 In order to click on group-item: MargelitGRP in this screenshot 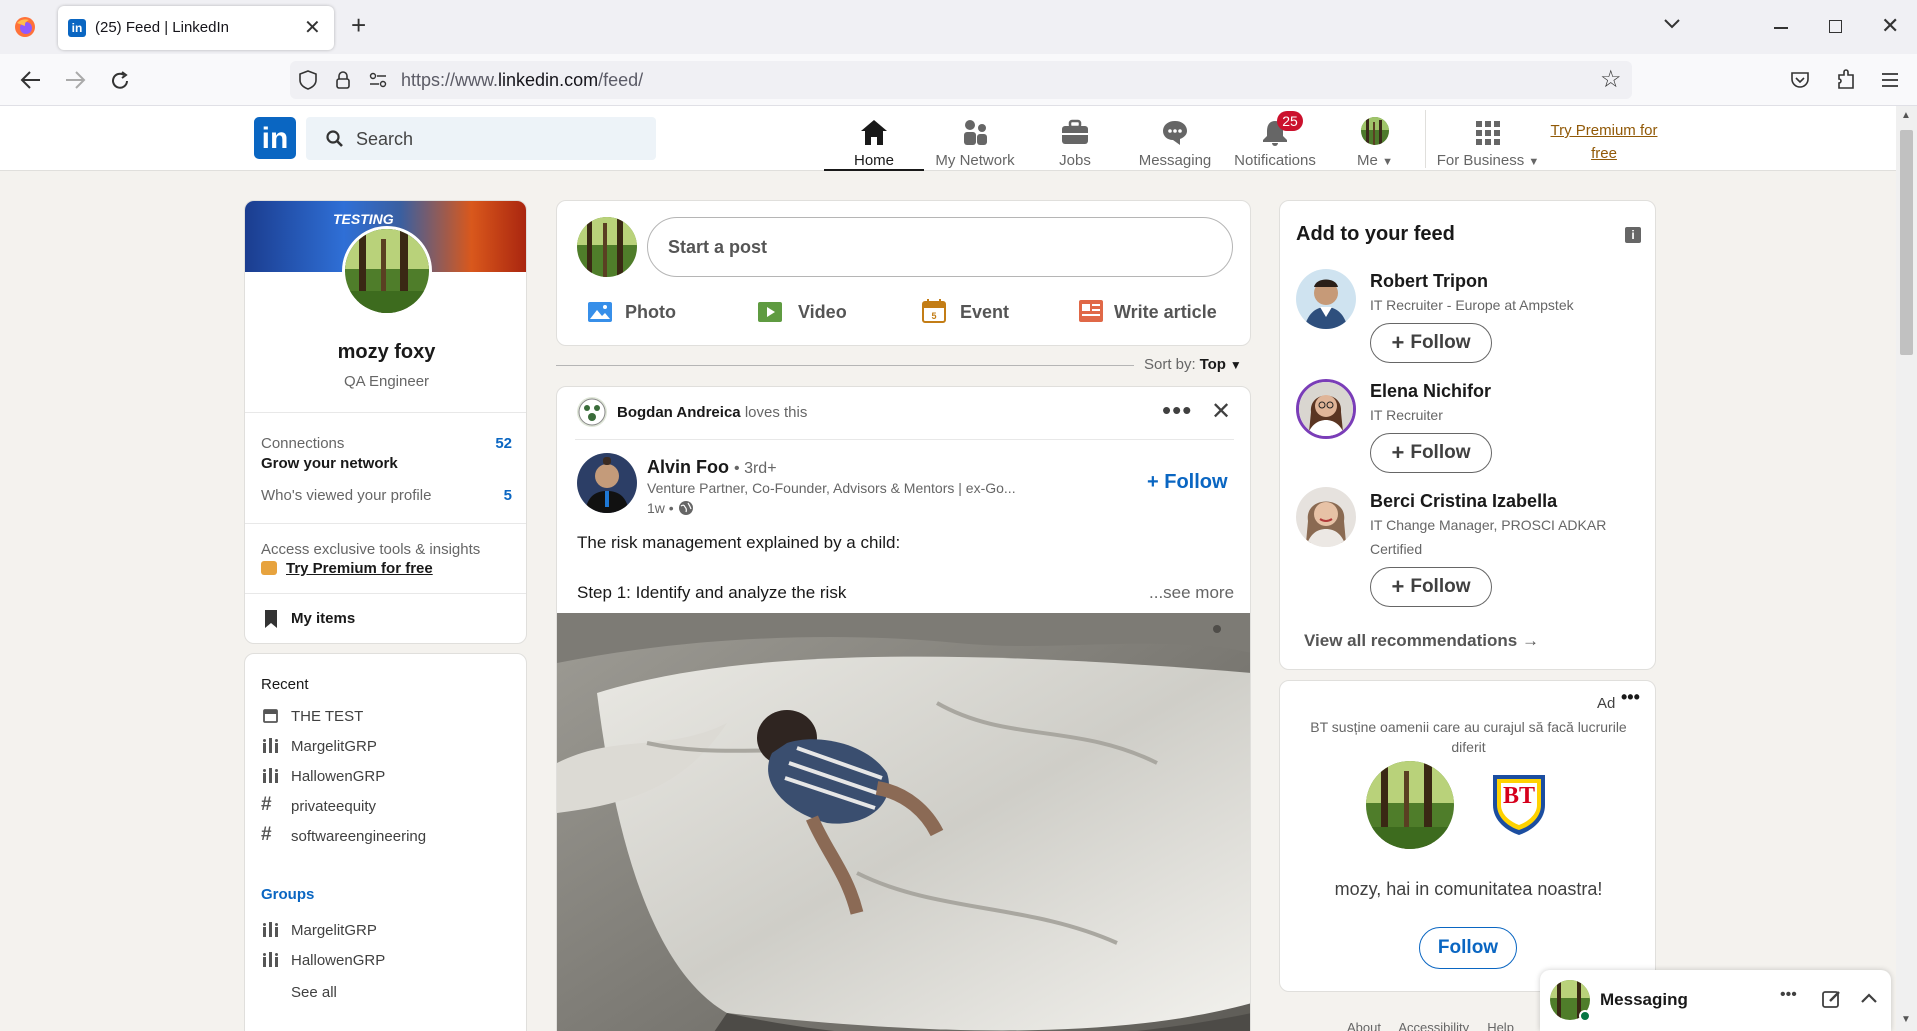, I will do `click(386, 931)`.